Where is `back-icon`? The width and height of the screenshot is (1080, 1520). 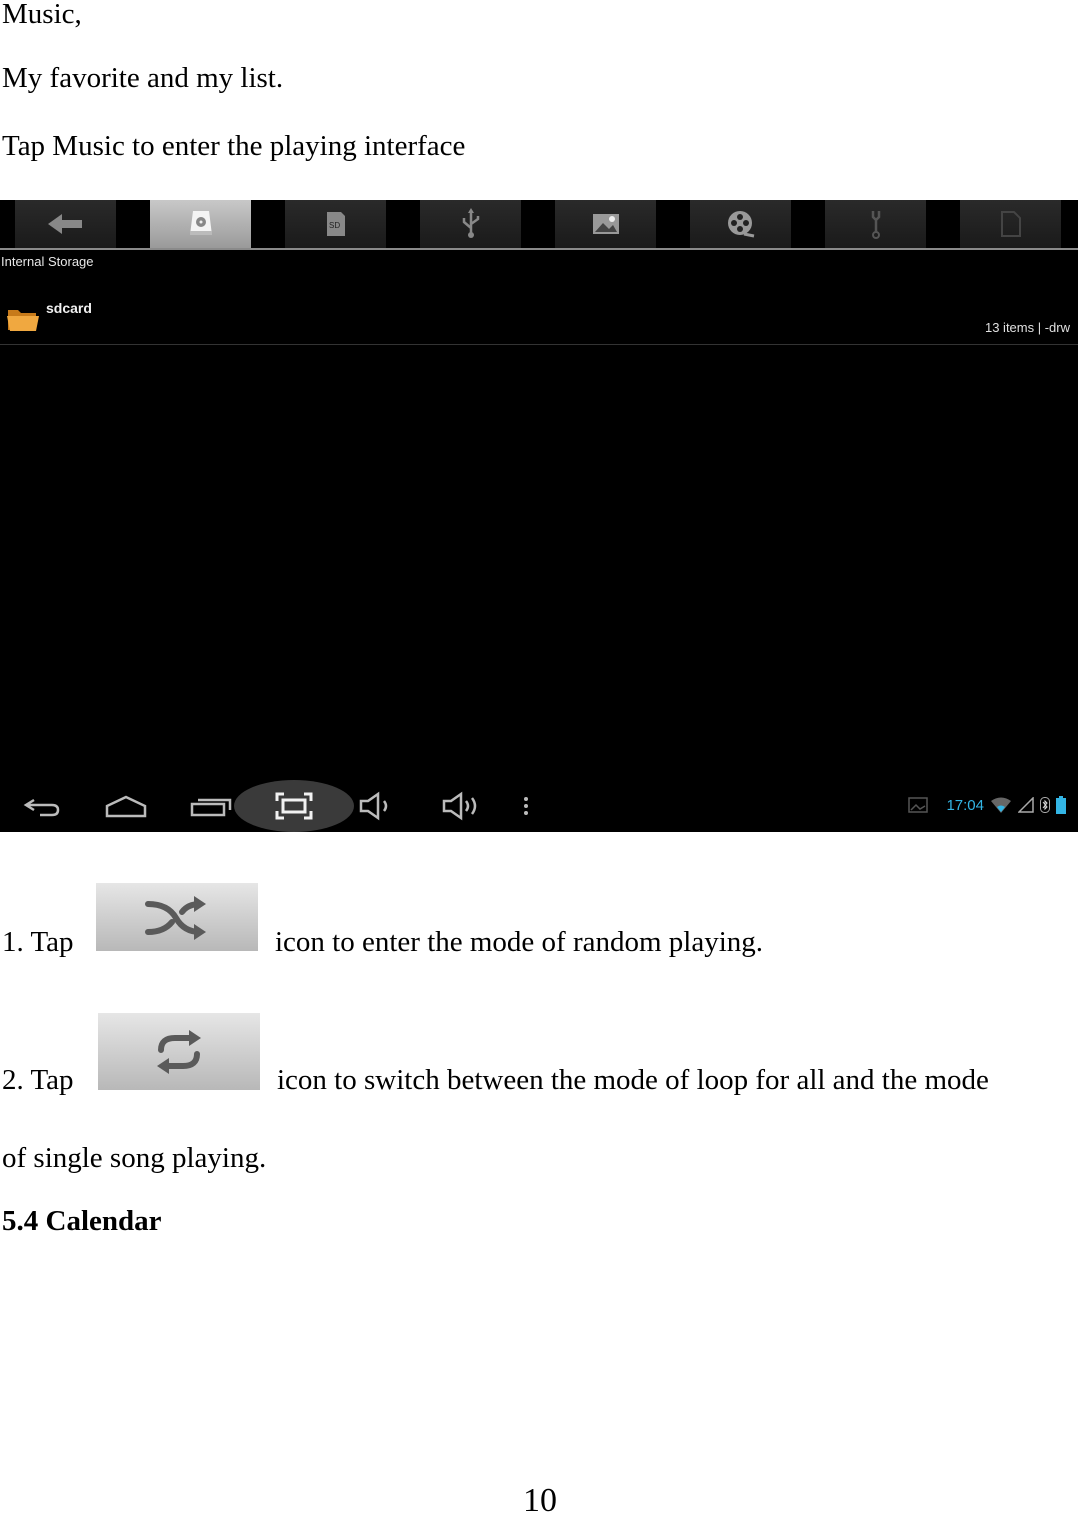 back-icon is located at coordinates (41, 807).